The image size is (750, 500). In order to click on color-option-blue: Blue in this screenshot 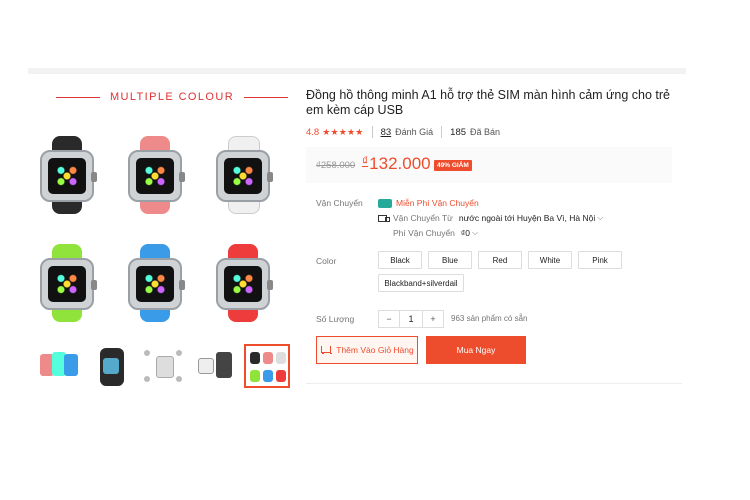, I will do `click(450, 260)`.